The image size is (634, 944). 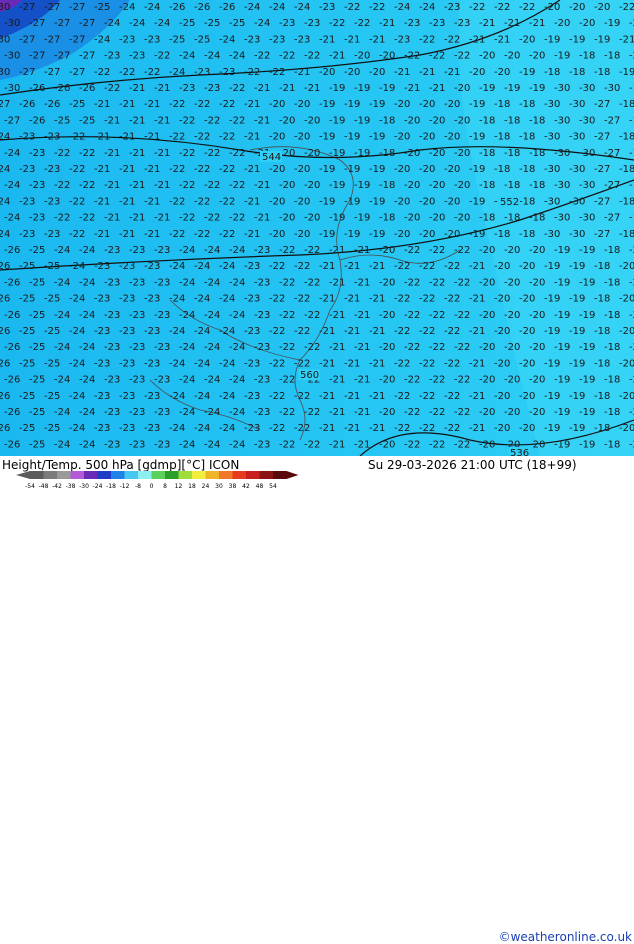 What do you see at coordinates (98, 486) in the screenshot?
I see `scale-tick-label: -24` at bounding box center [98, 486].